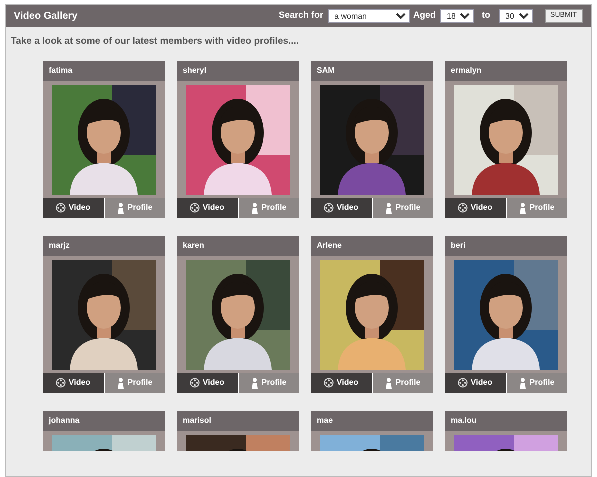 The image size is (597, 477). Describe the element at coordinates (238, 421) in the screenshot. I see `member-name: marisol` at that location.